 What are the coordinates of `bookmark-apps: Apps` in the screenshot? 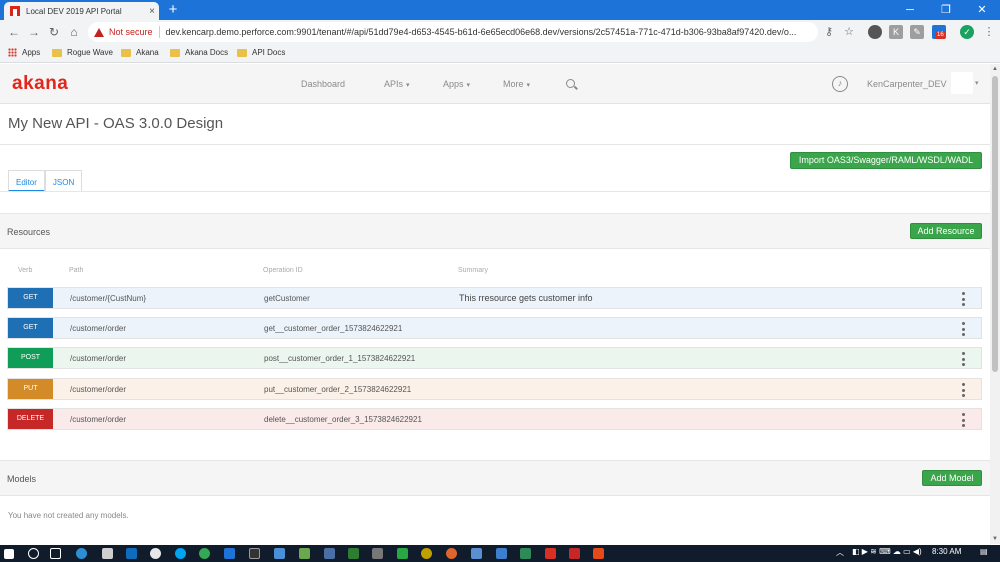 It's located at (24, 52).